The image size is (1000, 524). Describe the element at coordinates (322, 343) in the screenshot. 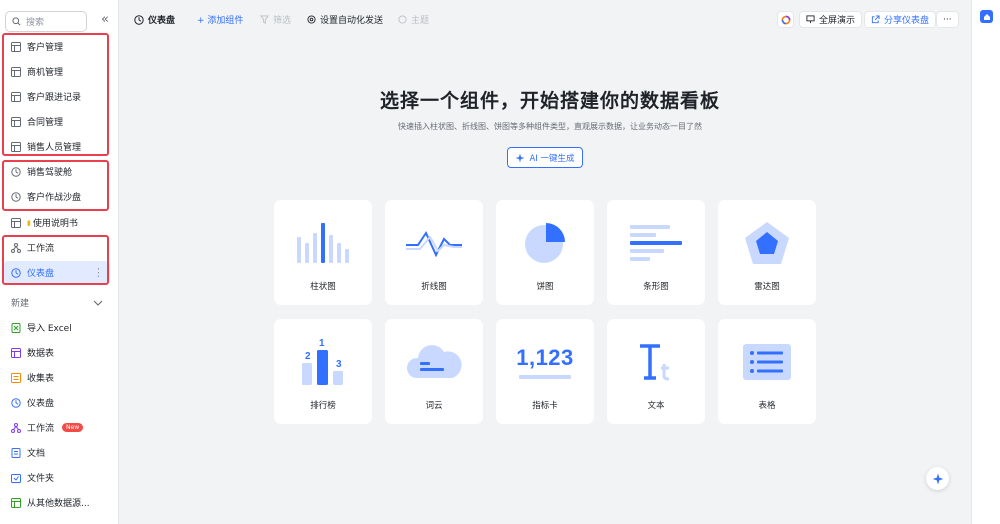

I see `rank-1-label: 1` at that location.